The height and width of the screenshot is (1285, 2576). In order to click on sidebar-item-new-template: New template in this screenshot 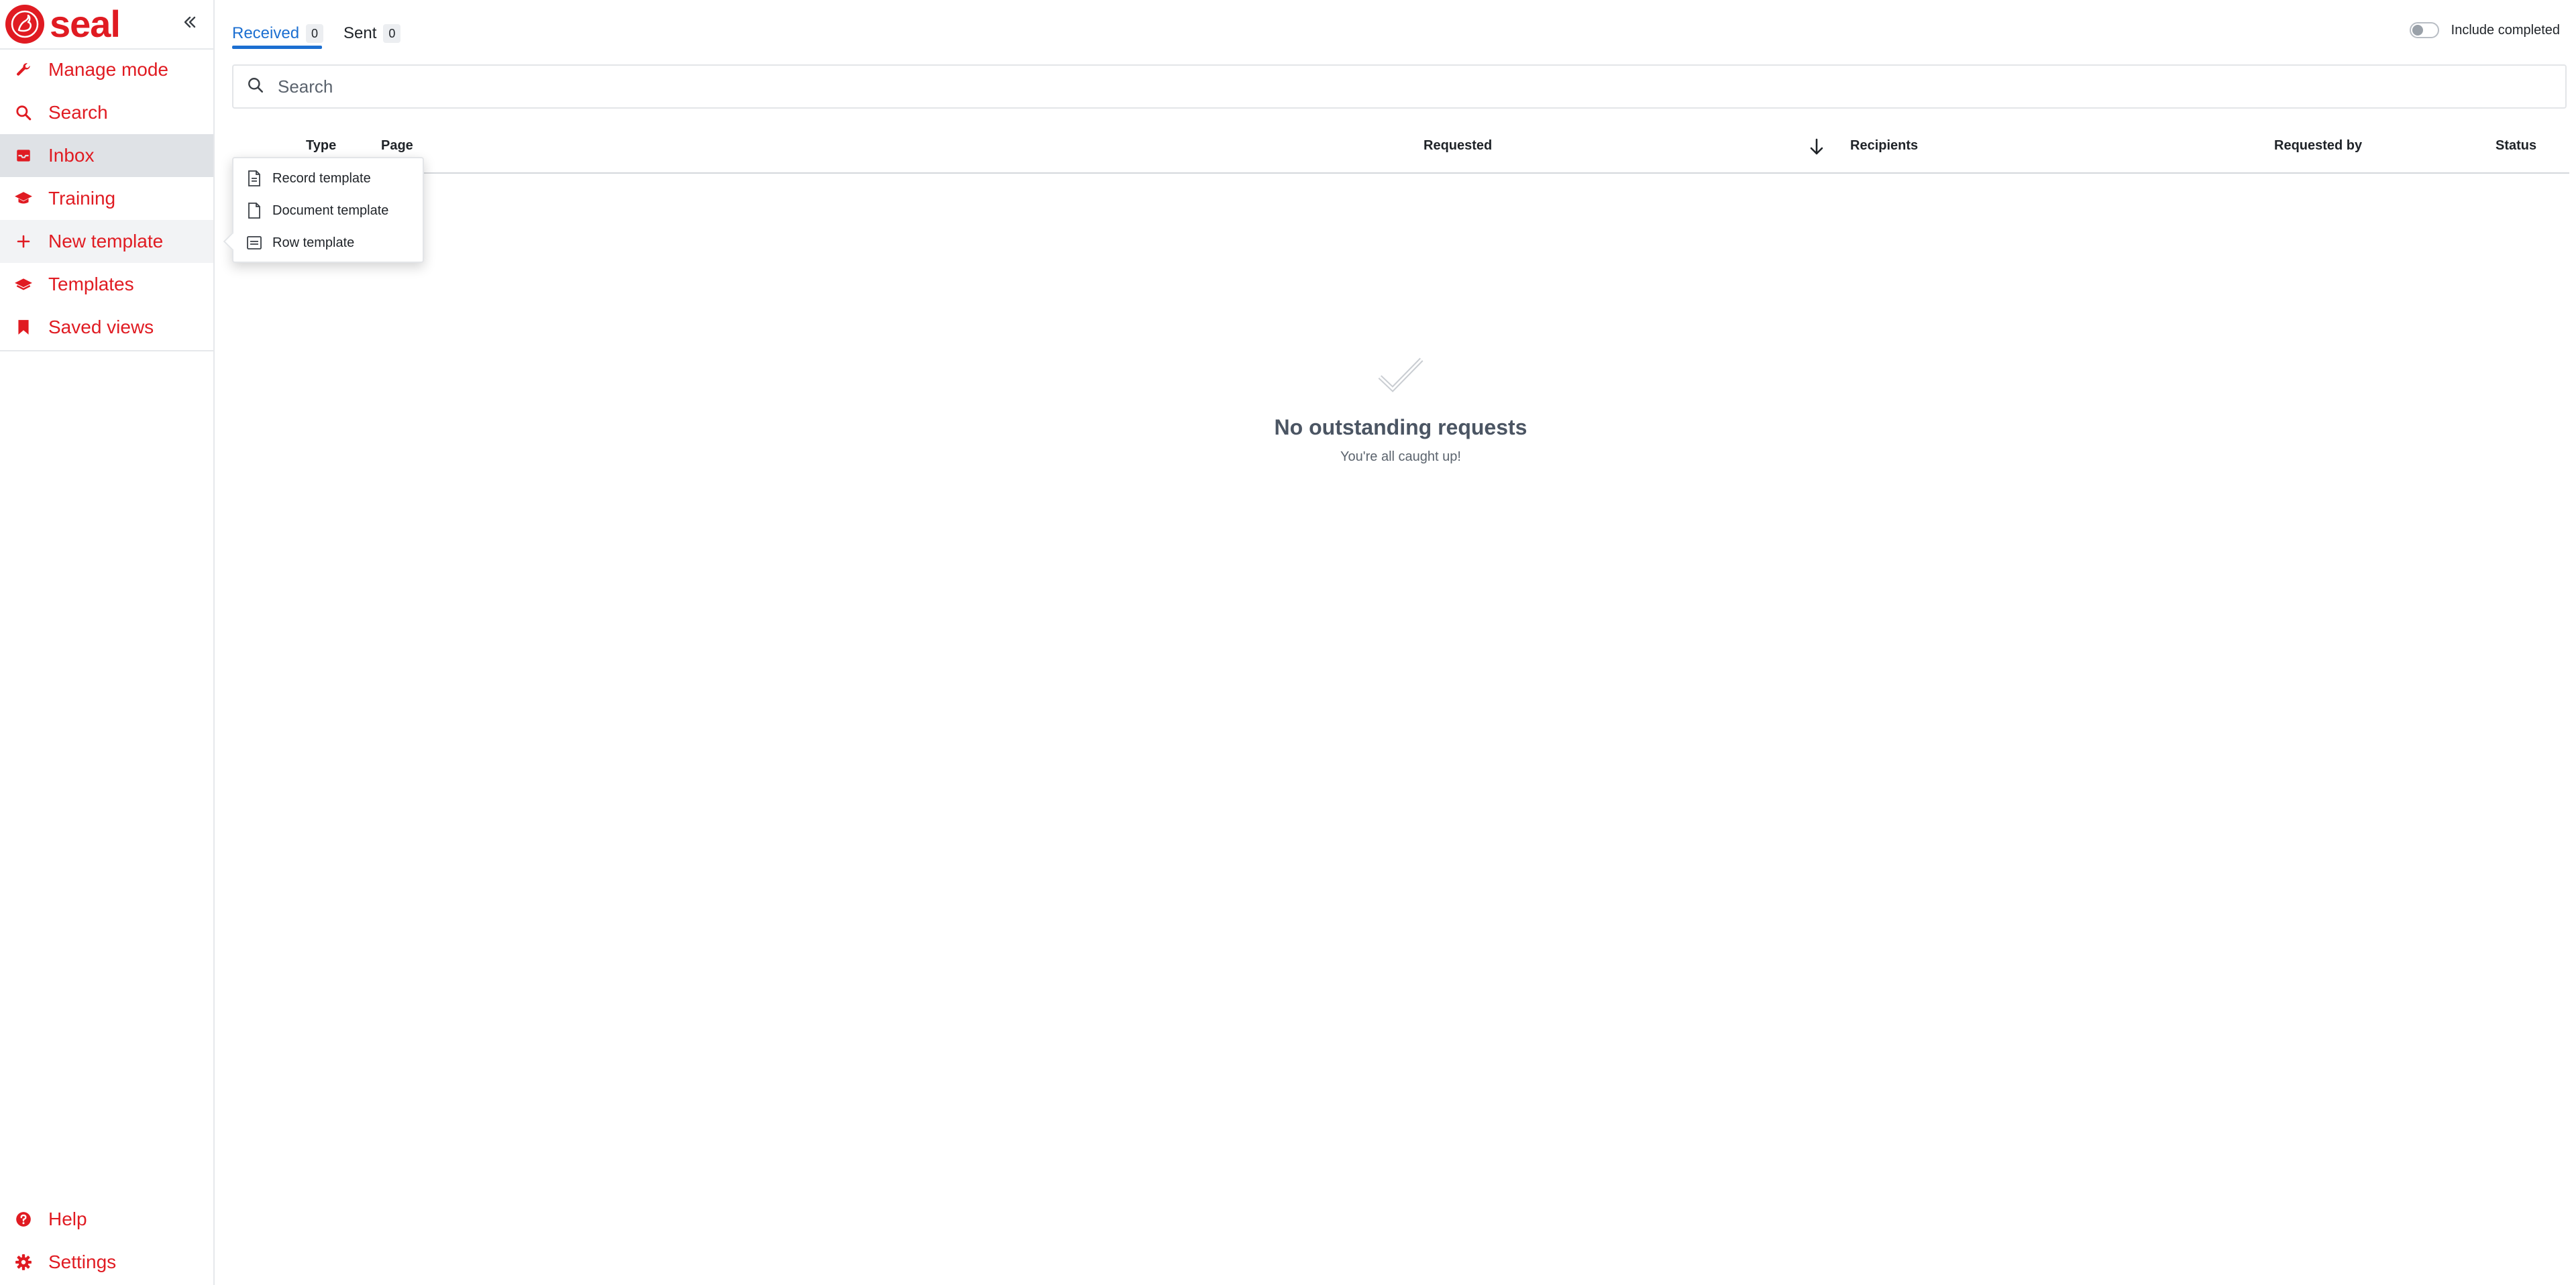, I will do `click(106, 241)`.